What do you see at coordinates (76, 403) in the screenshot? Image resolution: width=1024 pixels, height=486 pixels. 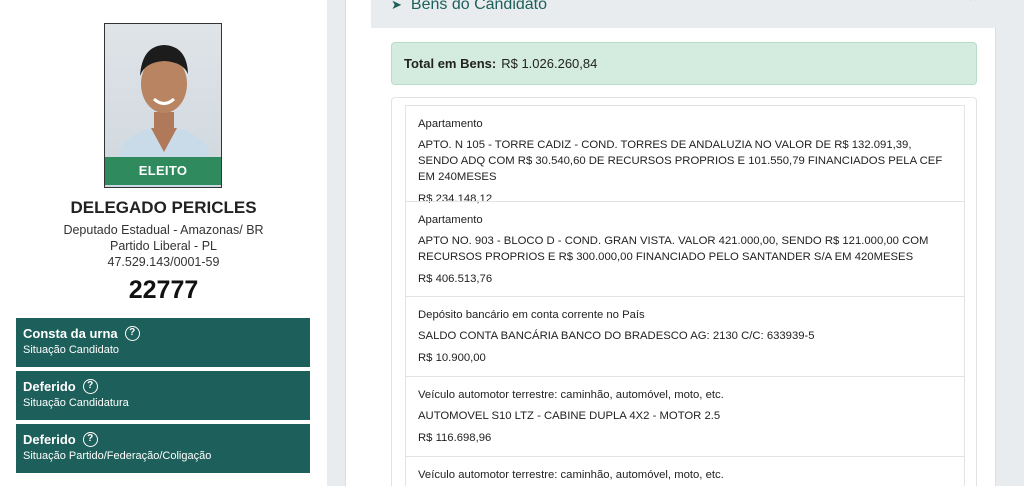 I see `status-subtitle: Situação Candidatura` at bounding box center [76, 403].